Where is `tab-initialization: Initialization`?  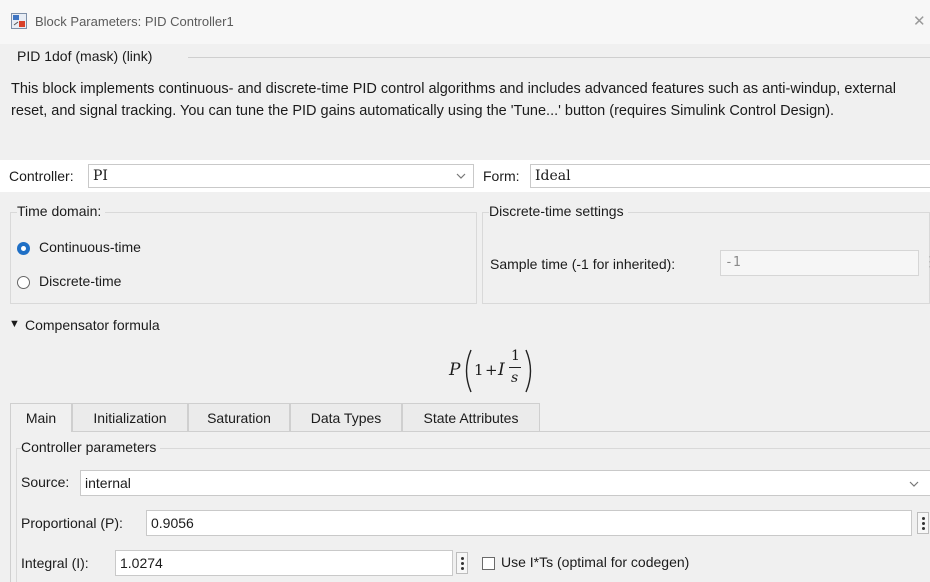 tab-initialization: Initialization is located at coordinates (130, 417).